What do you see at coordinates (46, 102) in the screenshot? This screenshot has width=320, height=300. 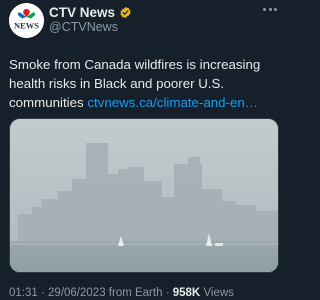 I see `tweet-text-line-3-text: communities` at bounding box center [46, 102].